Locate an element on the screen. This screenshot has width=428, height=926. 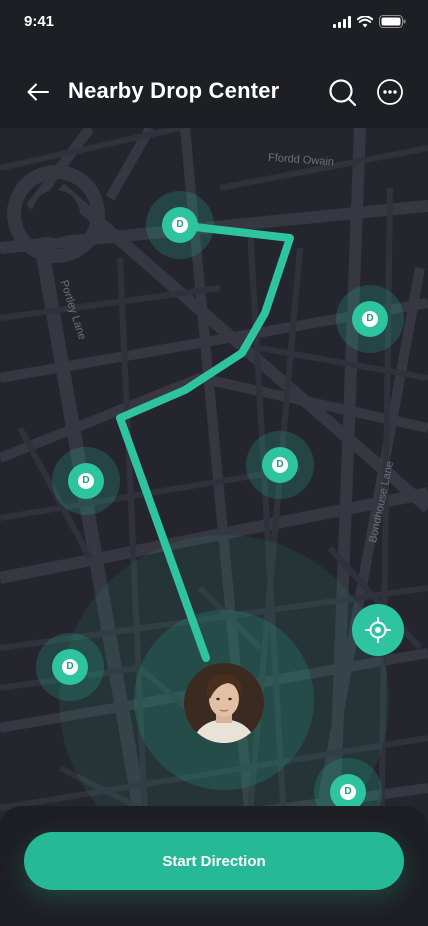
user-avatar is located at coordinates (224, 703).